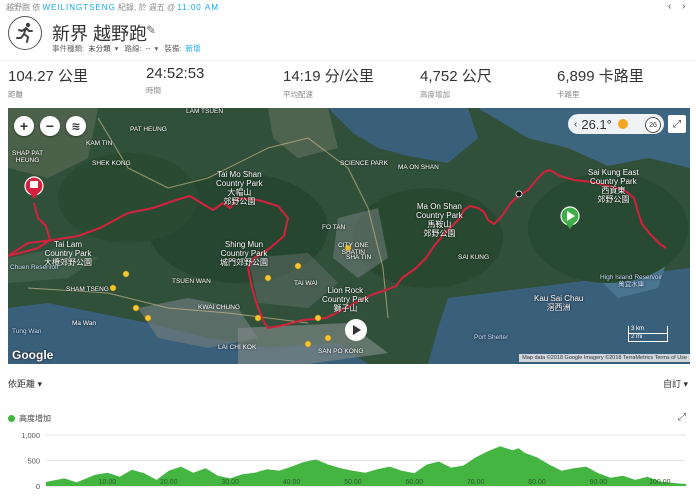  I want to click on x-tick-label: 30.00, so click(230, 482).